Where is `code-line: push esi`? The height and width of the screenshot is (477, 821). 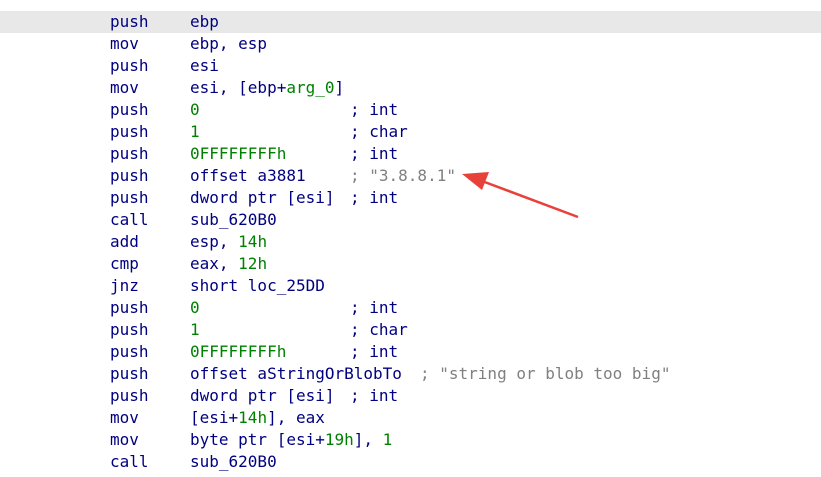
code-line: push esi is located at coordinates (410, 66).